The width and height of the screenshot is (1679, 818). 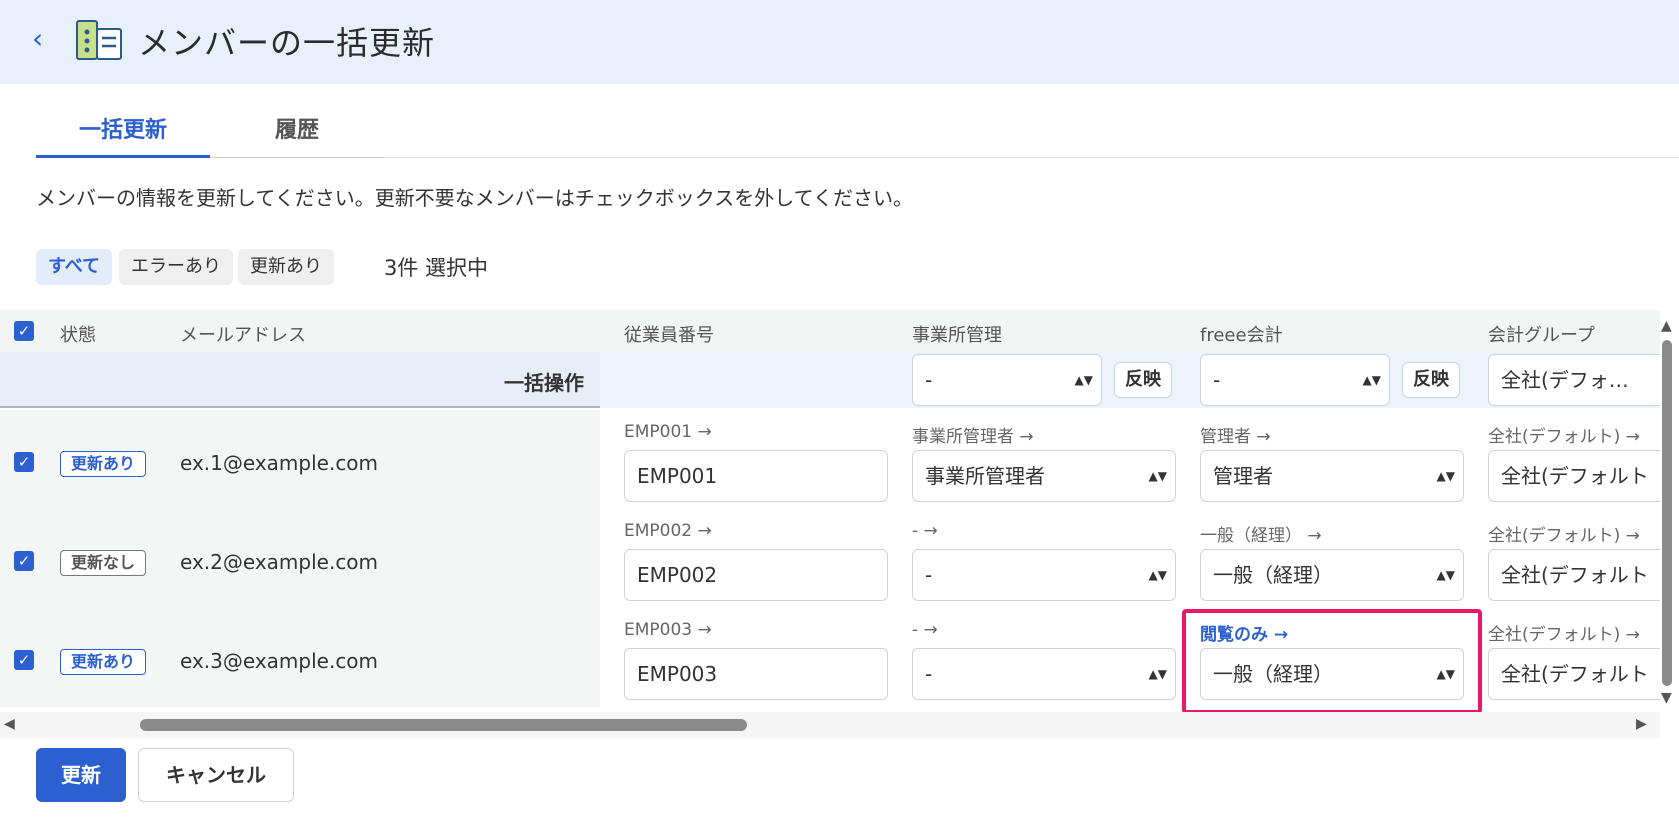 What do you see at coordinates (443, 725) in the screenshot?
I see `horizontal-scroll-thumb` at bounding box center [443, 725].